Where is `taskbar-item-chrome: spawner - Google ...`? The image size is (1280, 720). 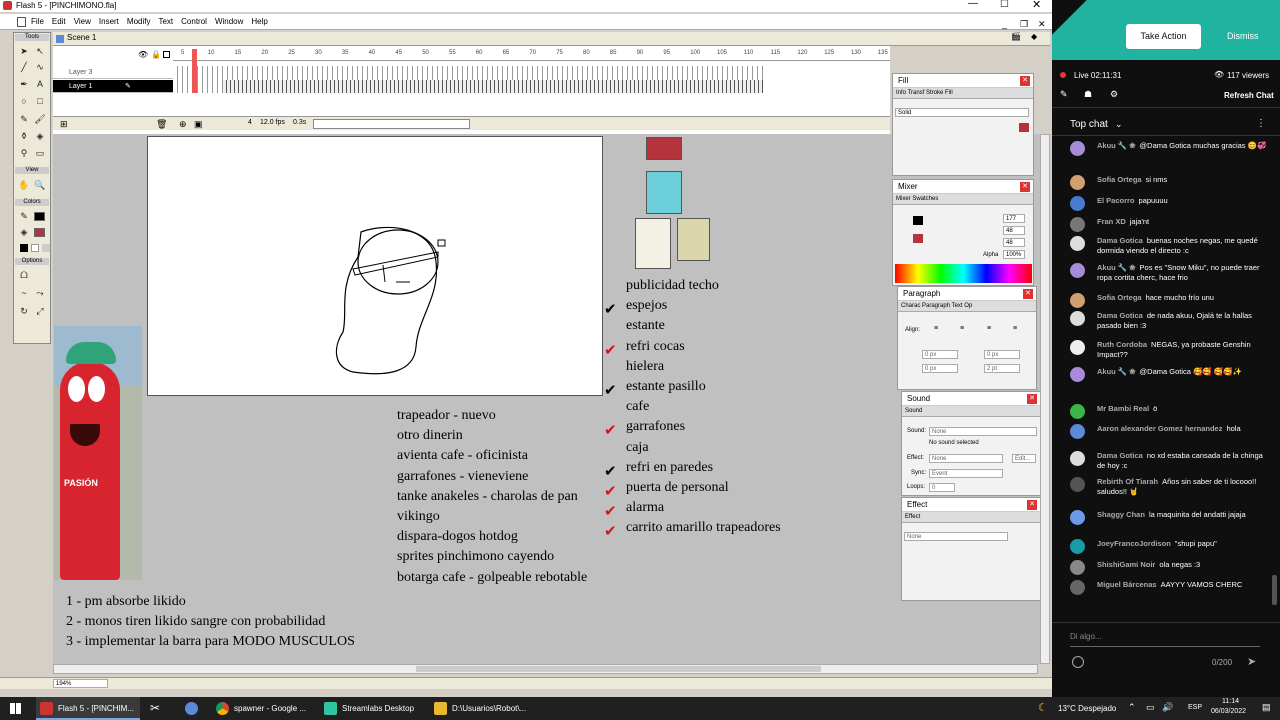
taskbar-item-chrome: spawner - Google ... is located at coordinates (262, 708).